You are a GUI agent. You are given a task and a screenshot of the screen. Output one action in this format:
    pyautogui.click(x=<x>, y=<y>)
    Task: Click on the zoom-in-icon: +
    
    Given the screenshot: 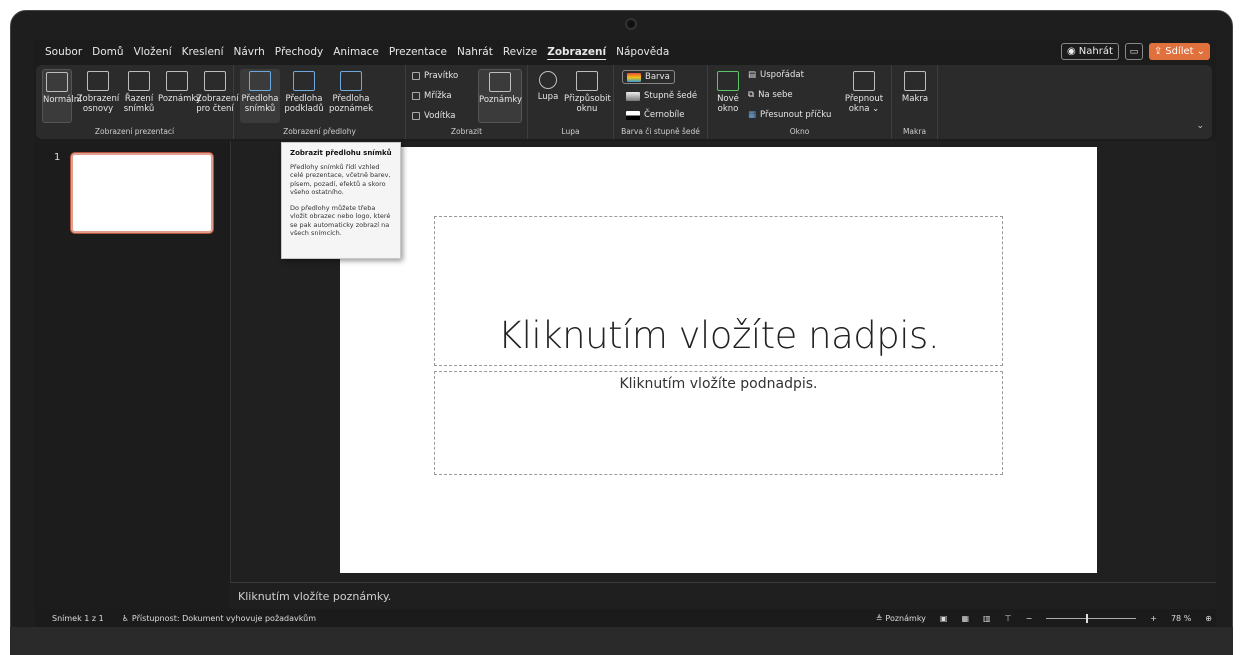 What is the action you would take?
    pyautogui.click(x=1153, y=618)
    